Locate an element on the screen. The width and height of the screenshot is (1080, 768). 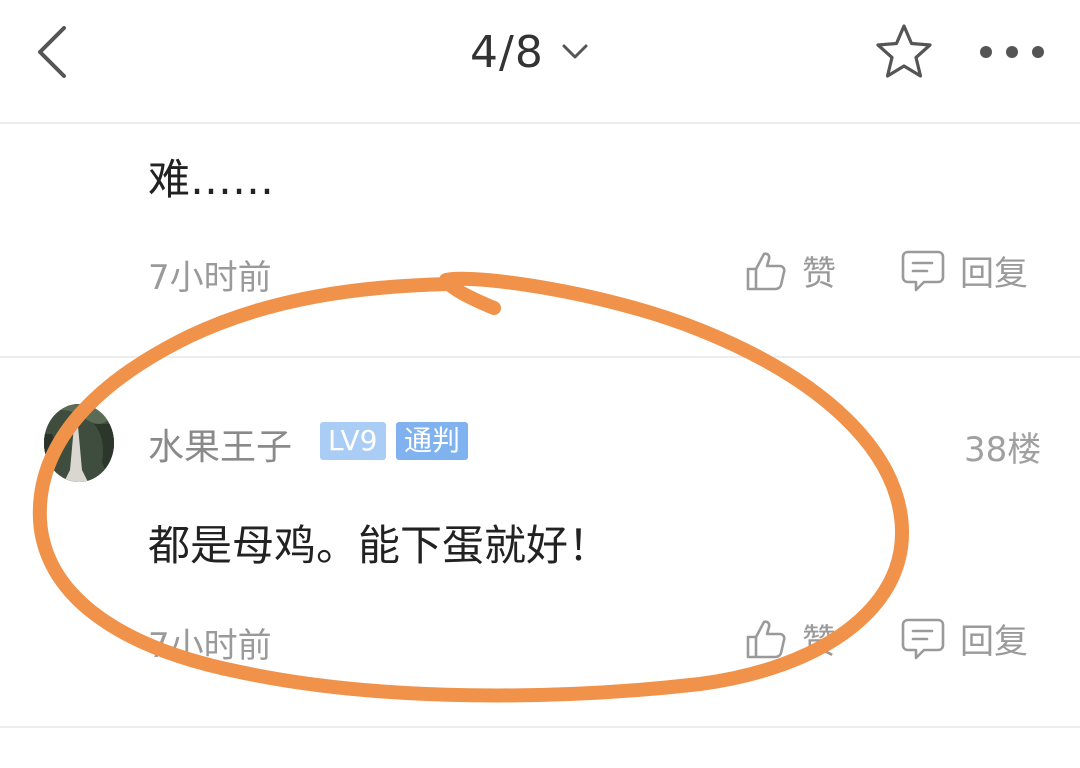
more-horizontal-icon is located at coordinates (1012, 52).